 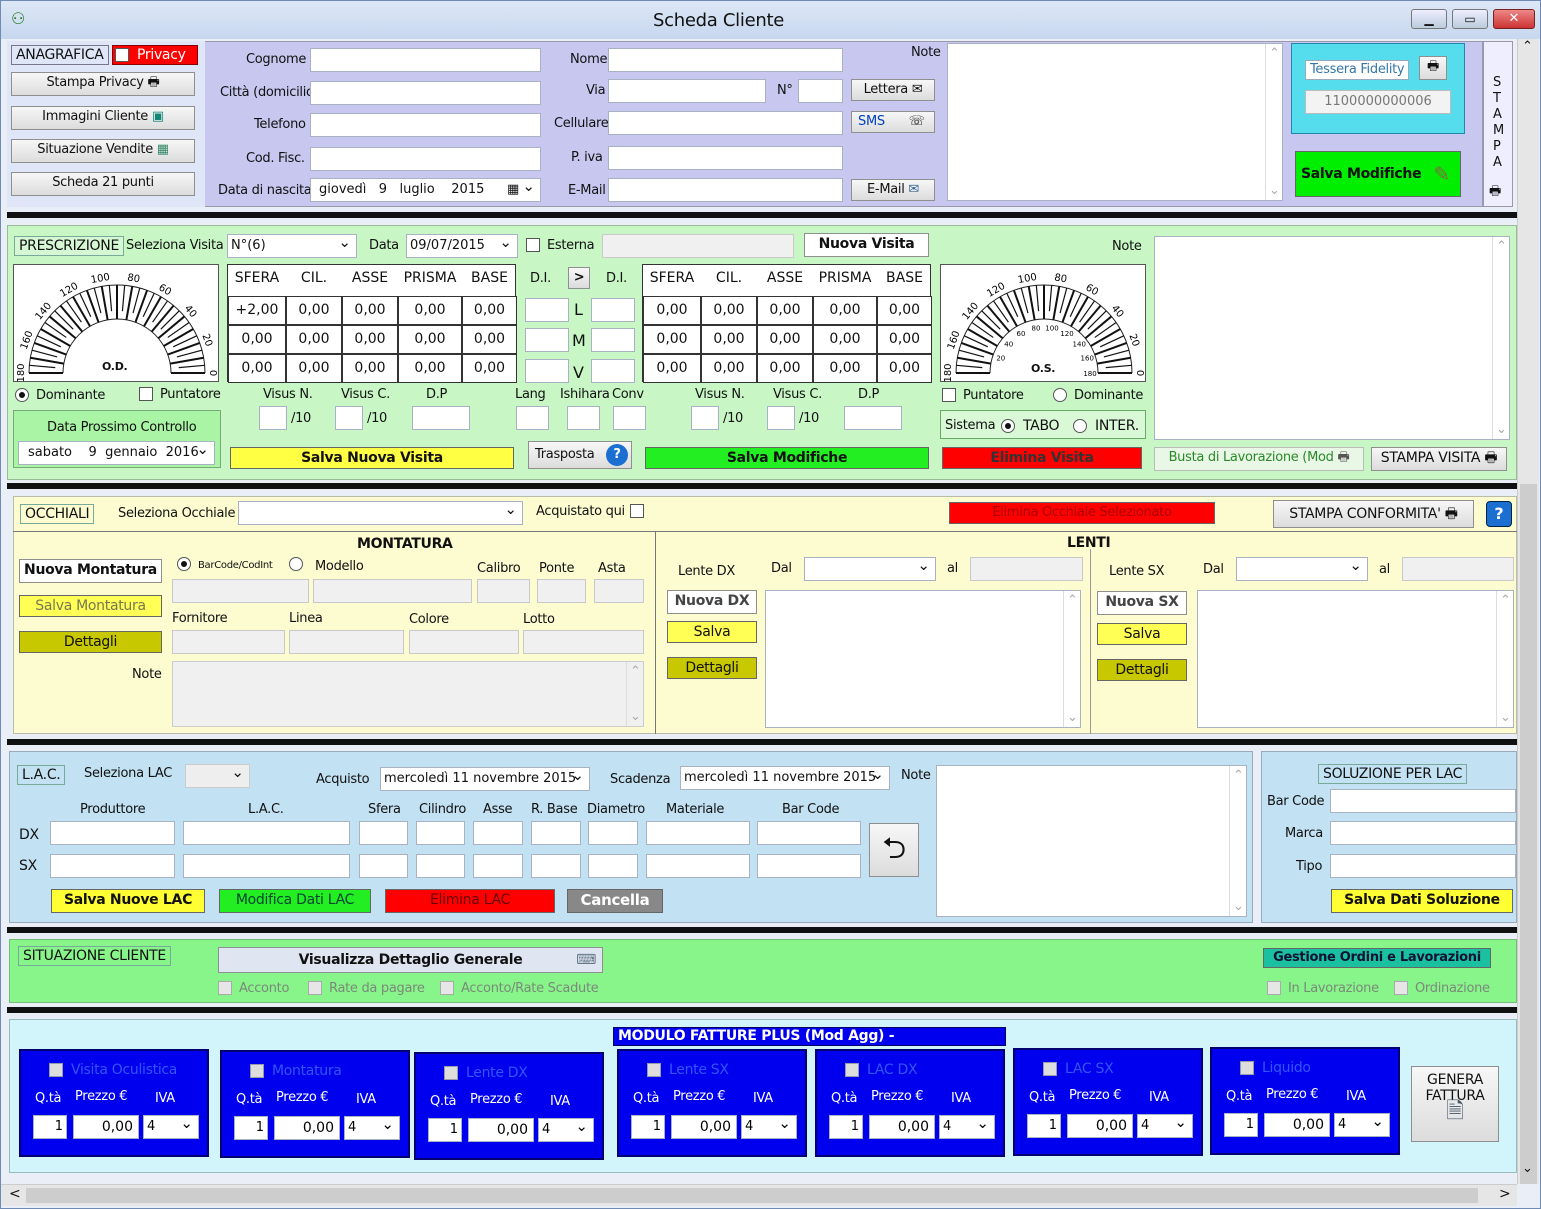 I want to click on puntatore-od-checkbox, so click(x=146, y=394).